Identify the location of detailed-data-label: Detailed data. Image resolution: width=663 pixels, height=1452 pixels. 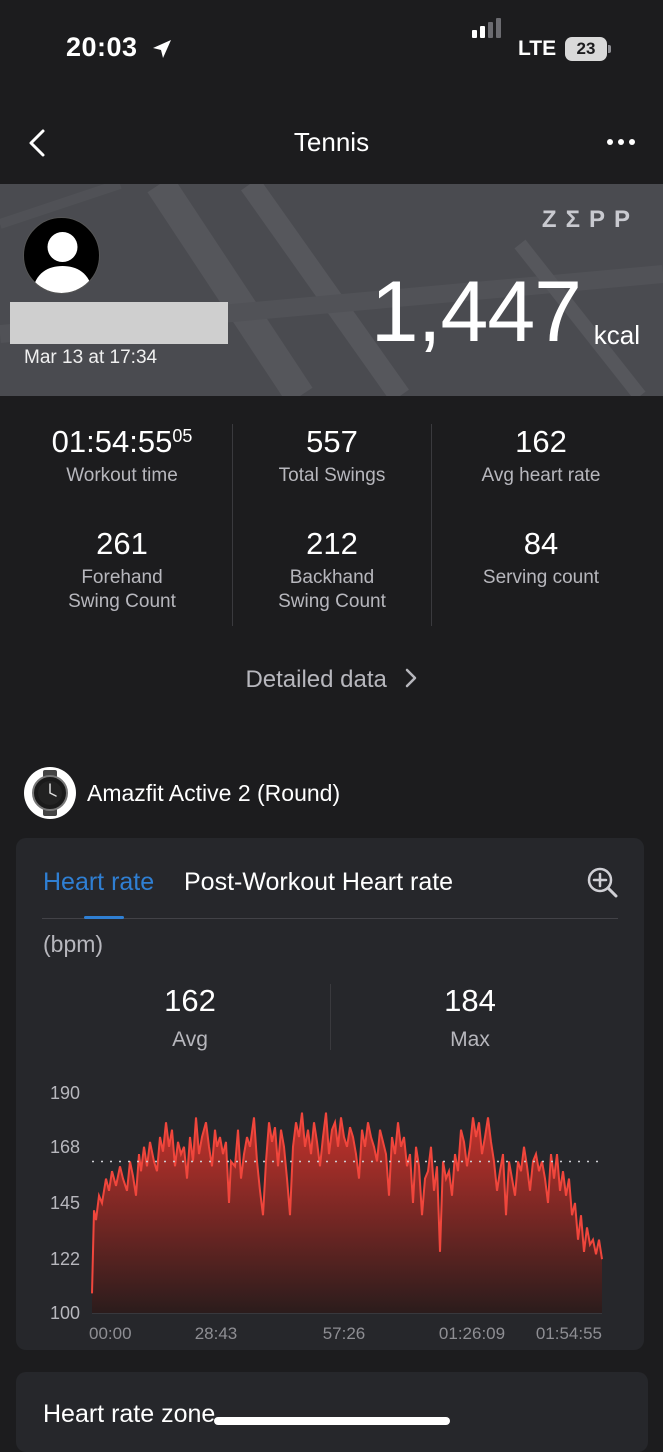
(316, 679).